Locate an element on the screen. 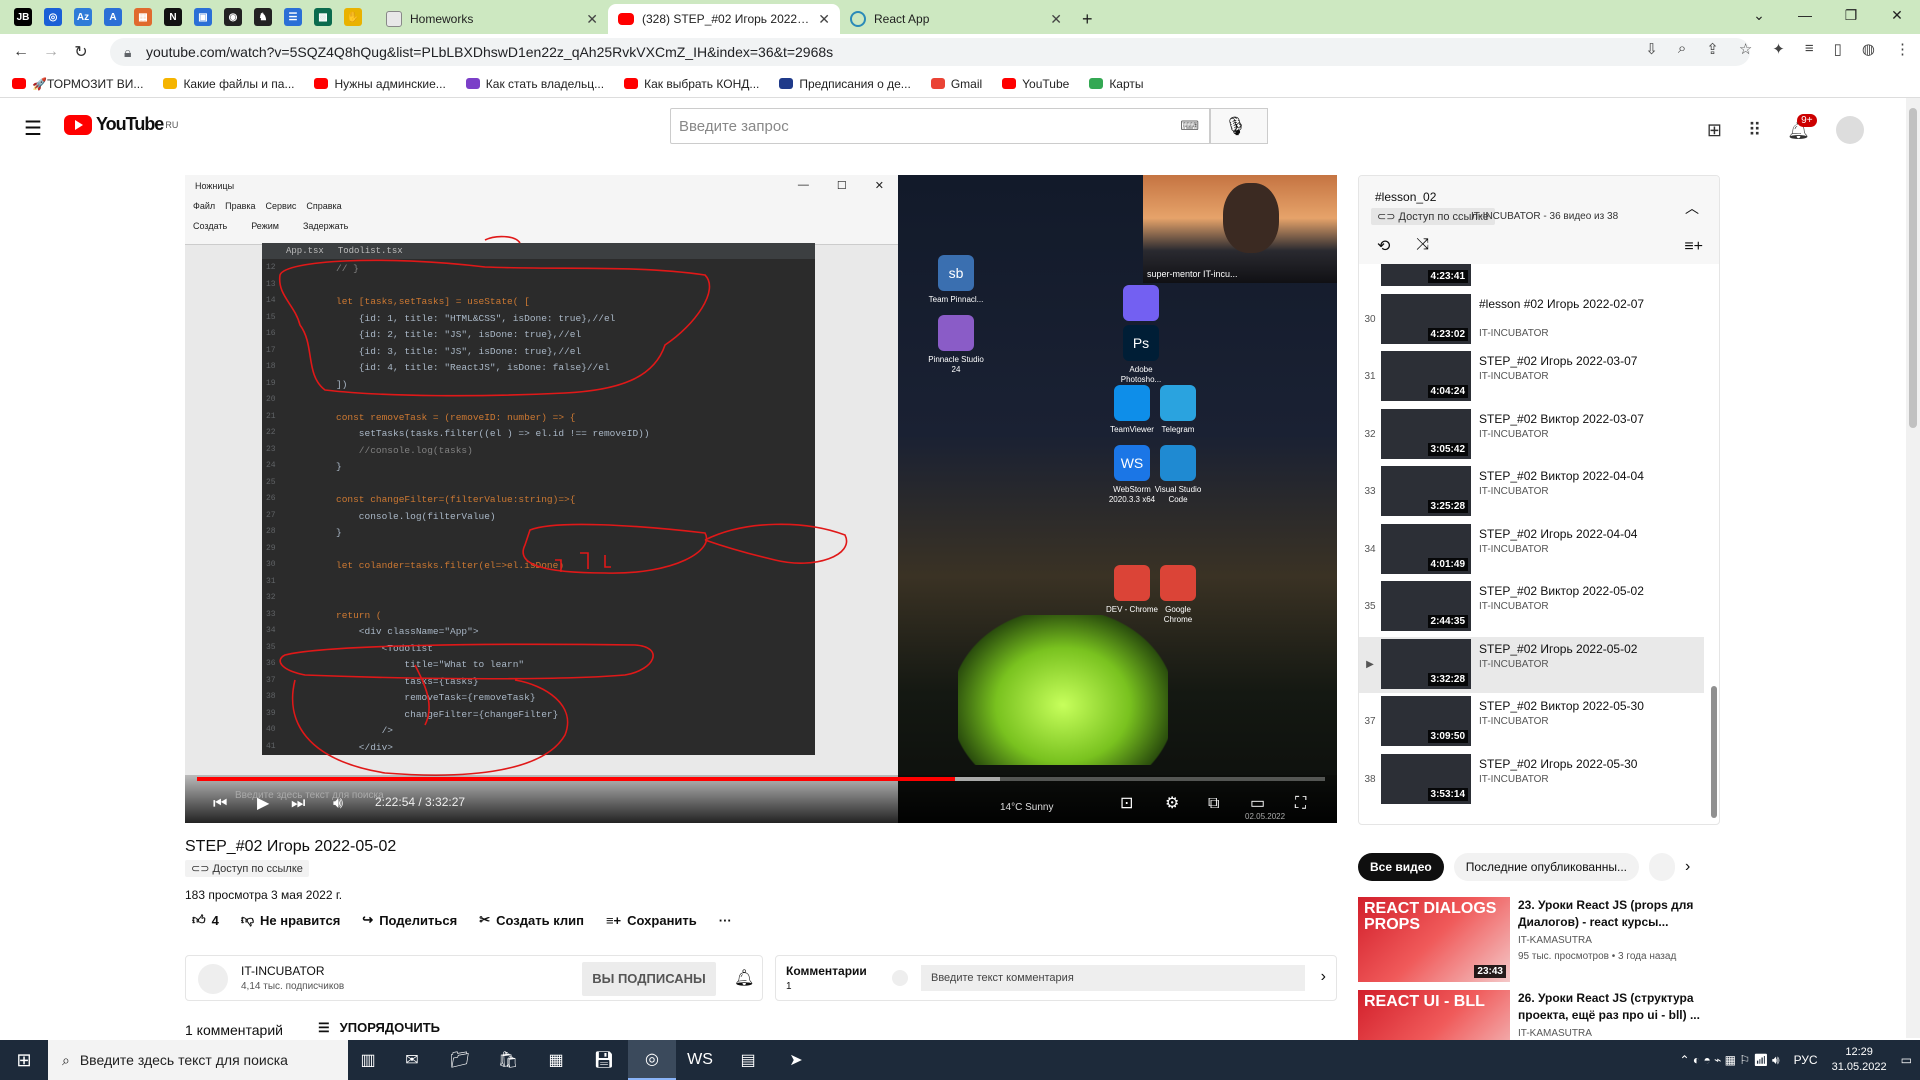 The width and height of the screenshot is (1920, 1080). video-thumbnail: 4:01:49 is located at coordinates (1426, 548).